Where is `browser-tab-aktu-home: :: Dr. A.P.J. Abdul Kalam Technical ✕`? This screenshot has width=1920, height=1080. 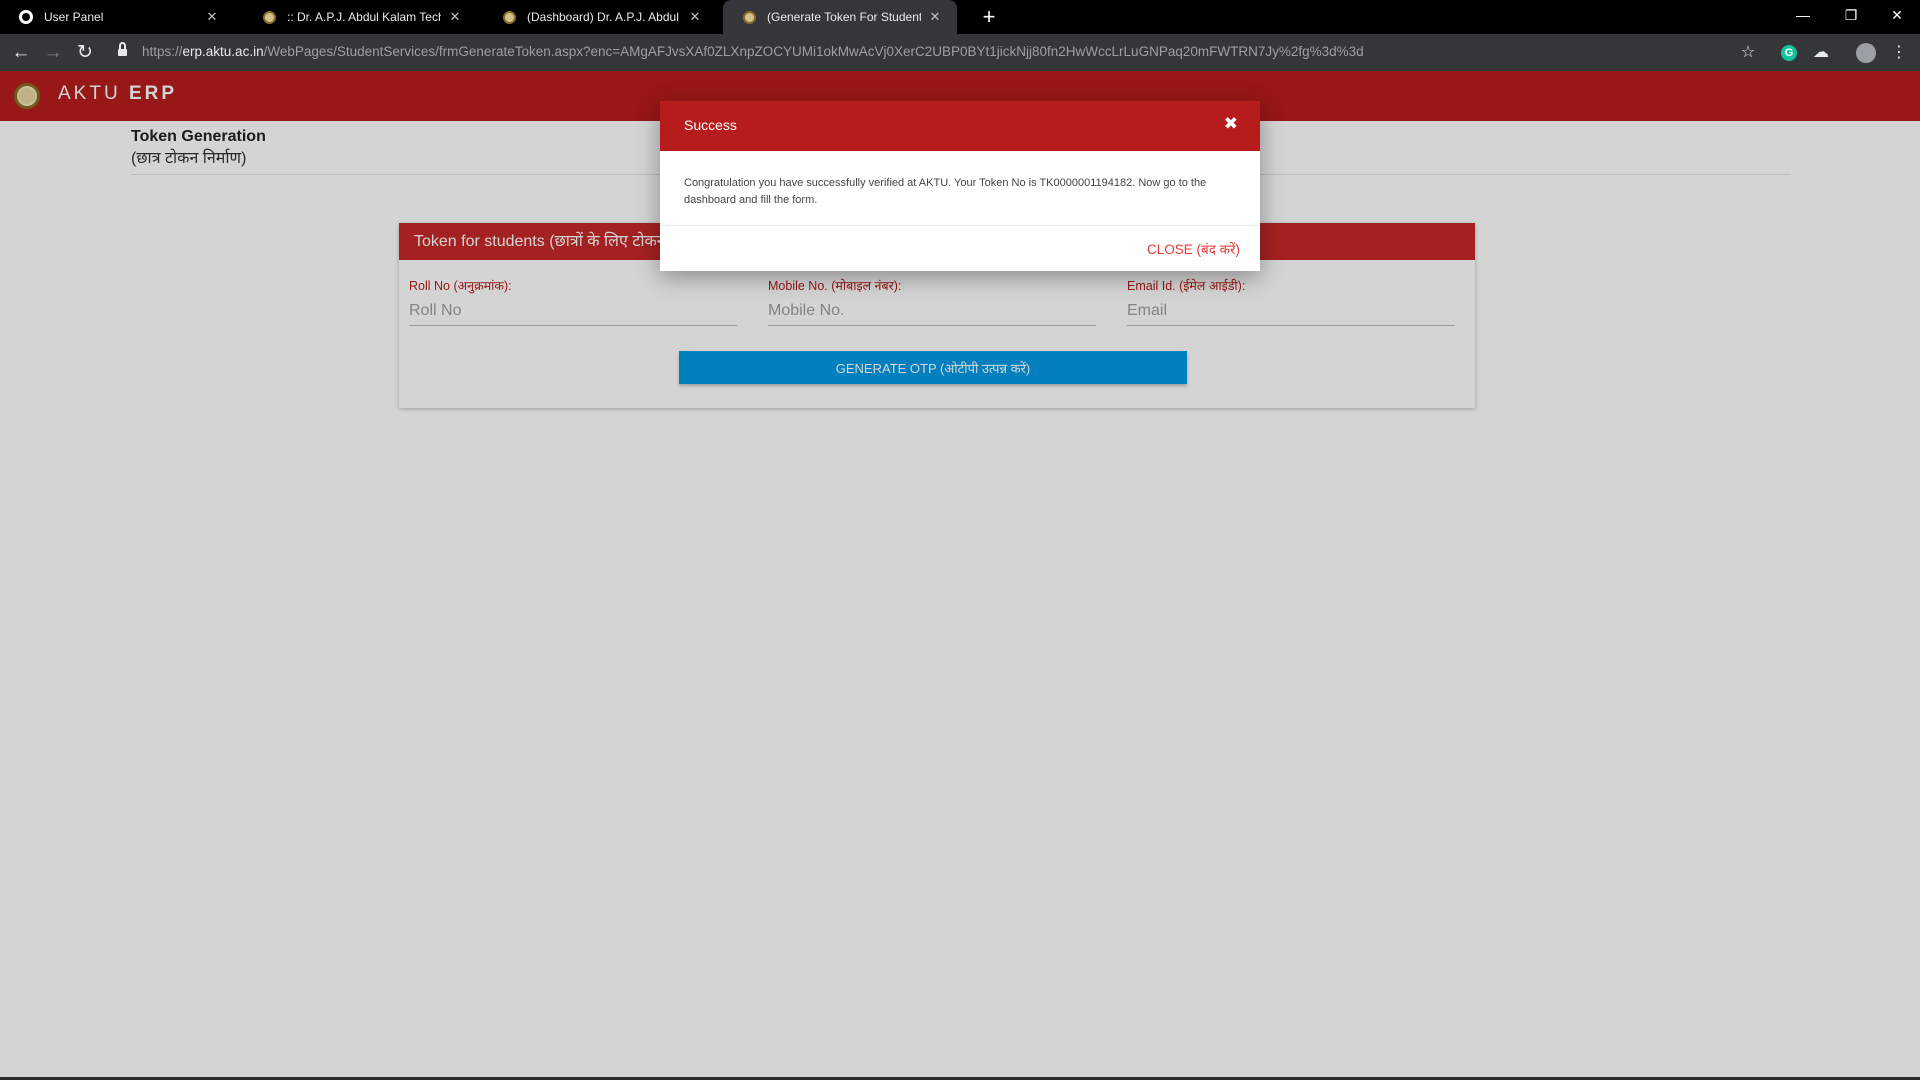 browser-tab-aktu-home: :: Dr. A.P.J. Abdul Kalam Technical ✕ is located at coordinates (360, 17).